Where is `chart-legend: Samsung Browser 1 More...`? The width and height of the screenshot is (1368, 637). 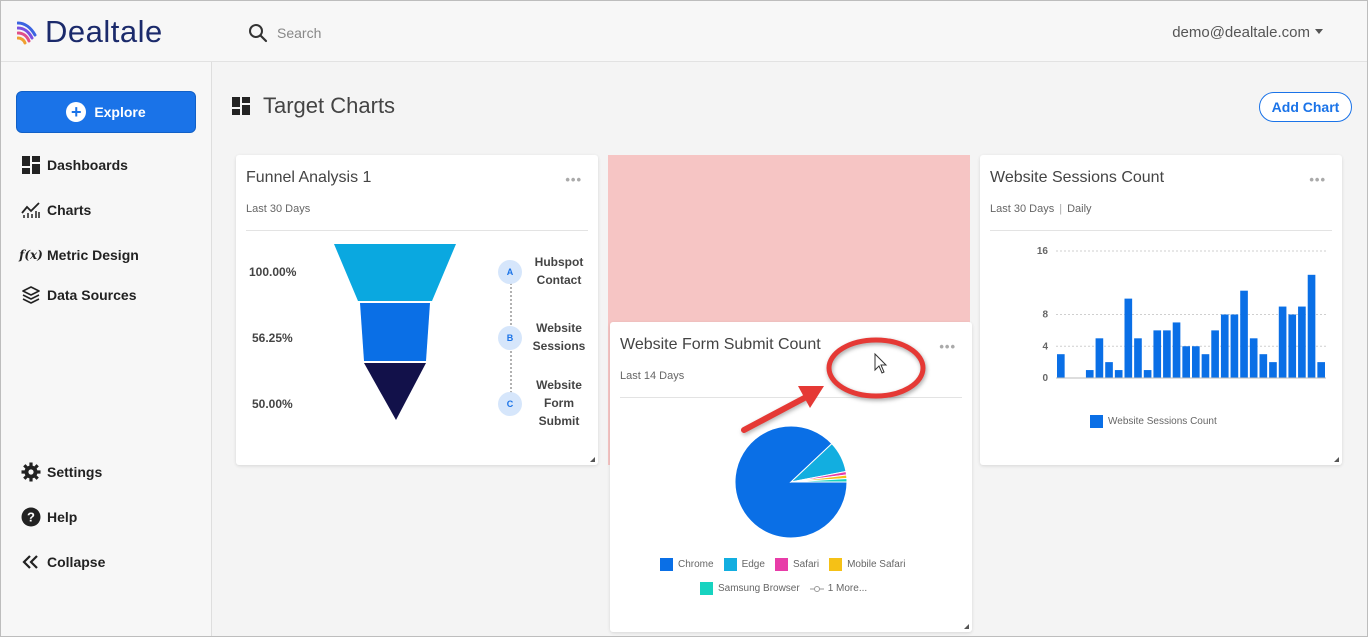
chart-legend: Samsung Browser 1 More... is located at coordinates (788, 588).